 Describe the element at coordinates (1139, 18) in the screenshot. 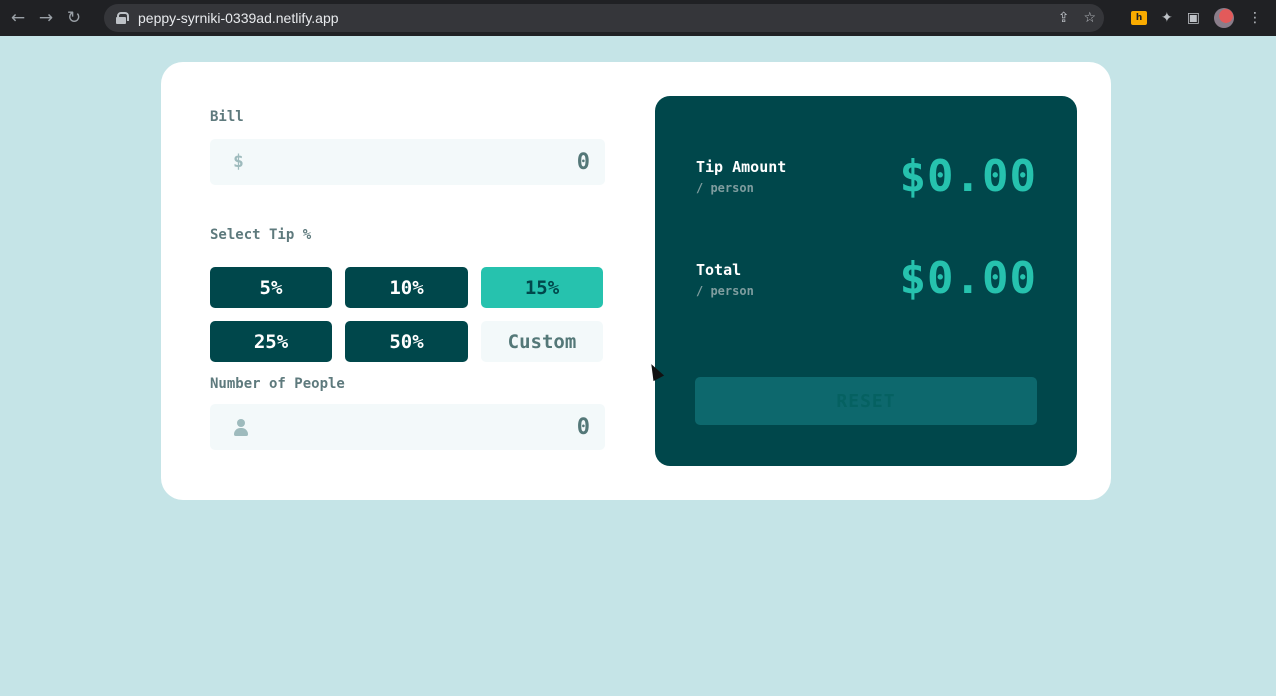

I see `extension-icon: h` at that location.